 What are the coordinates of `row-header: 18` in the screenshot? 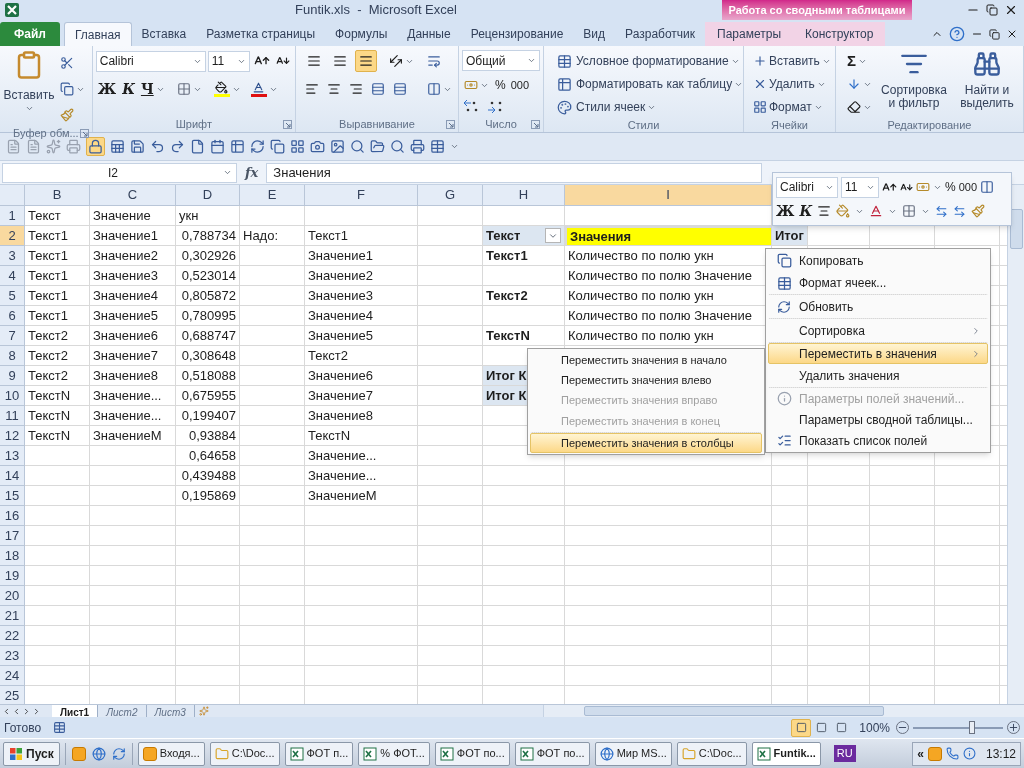 It's located at (12, 556).